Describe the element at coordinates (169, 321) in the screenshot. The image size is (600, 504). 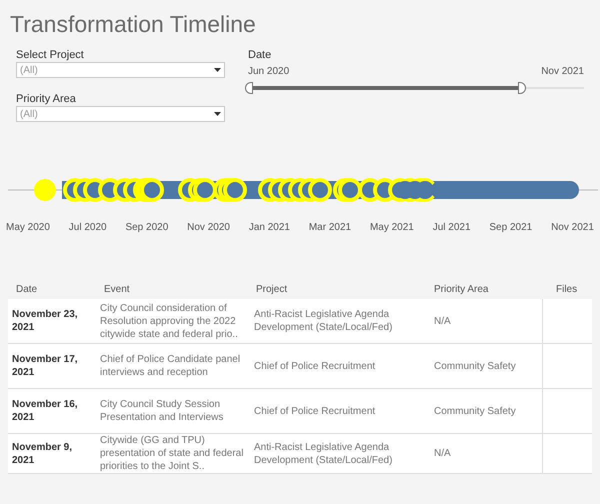
I see `event-cell-text: City Council consideration of Resolution approving the 2022 citywide state and federal prio..` at that location.